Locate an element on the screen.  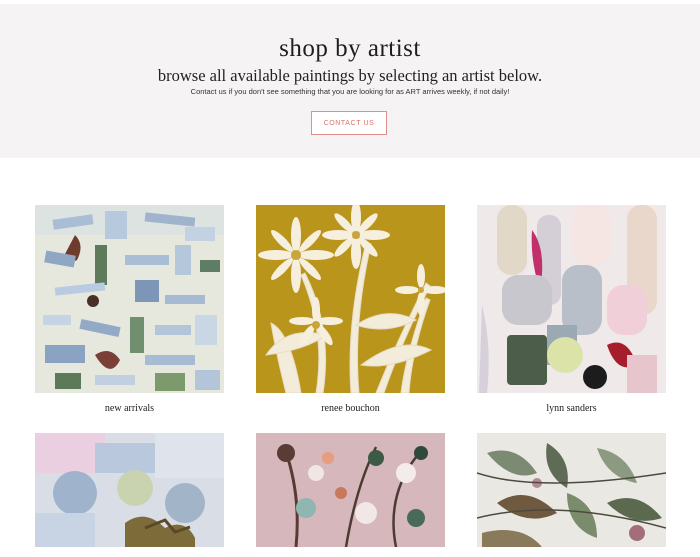
artist-card-lynn-sanders: lynn sanders is located at coordinates (571, 309).